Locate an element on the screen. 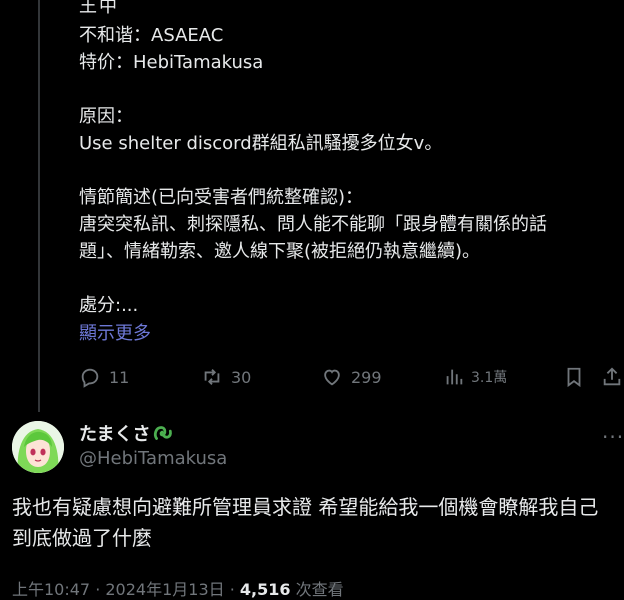 The image size is (624, 600). share-icon is located at coordinates (612, 376).